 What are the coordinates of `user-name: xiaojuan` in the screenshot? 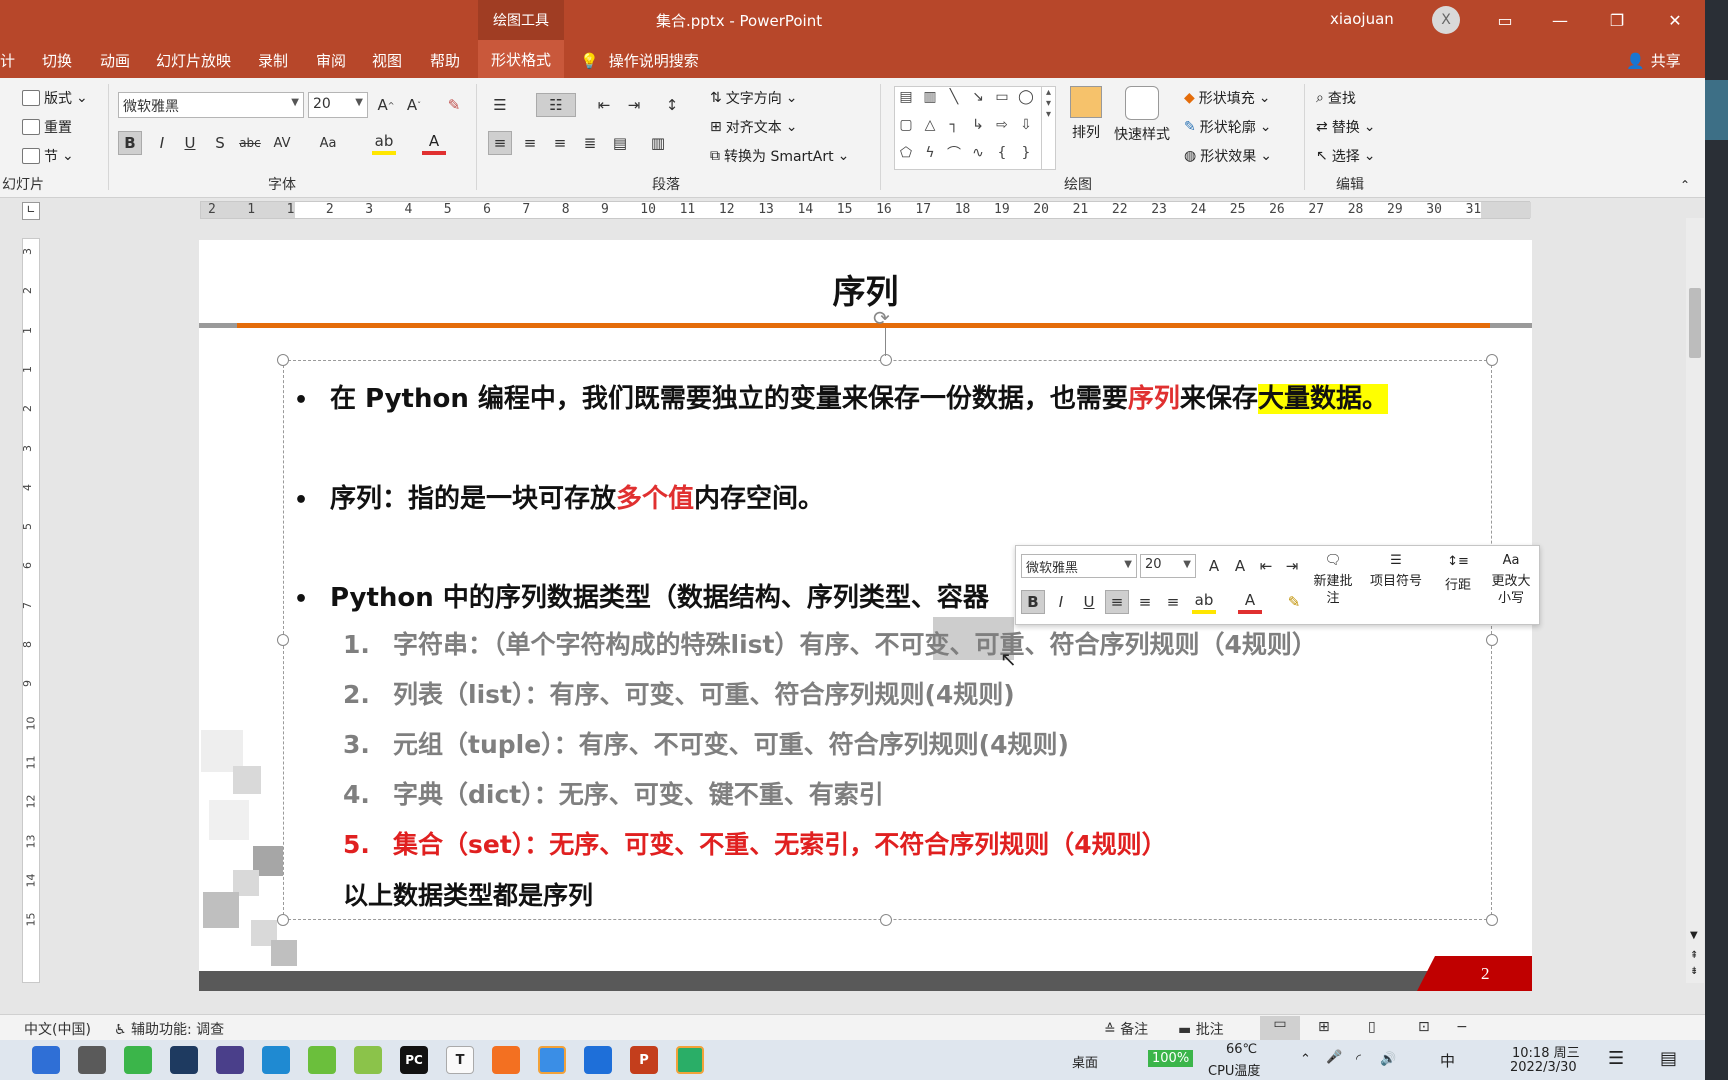 It's located at (1362, 19).